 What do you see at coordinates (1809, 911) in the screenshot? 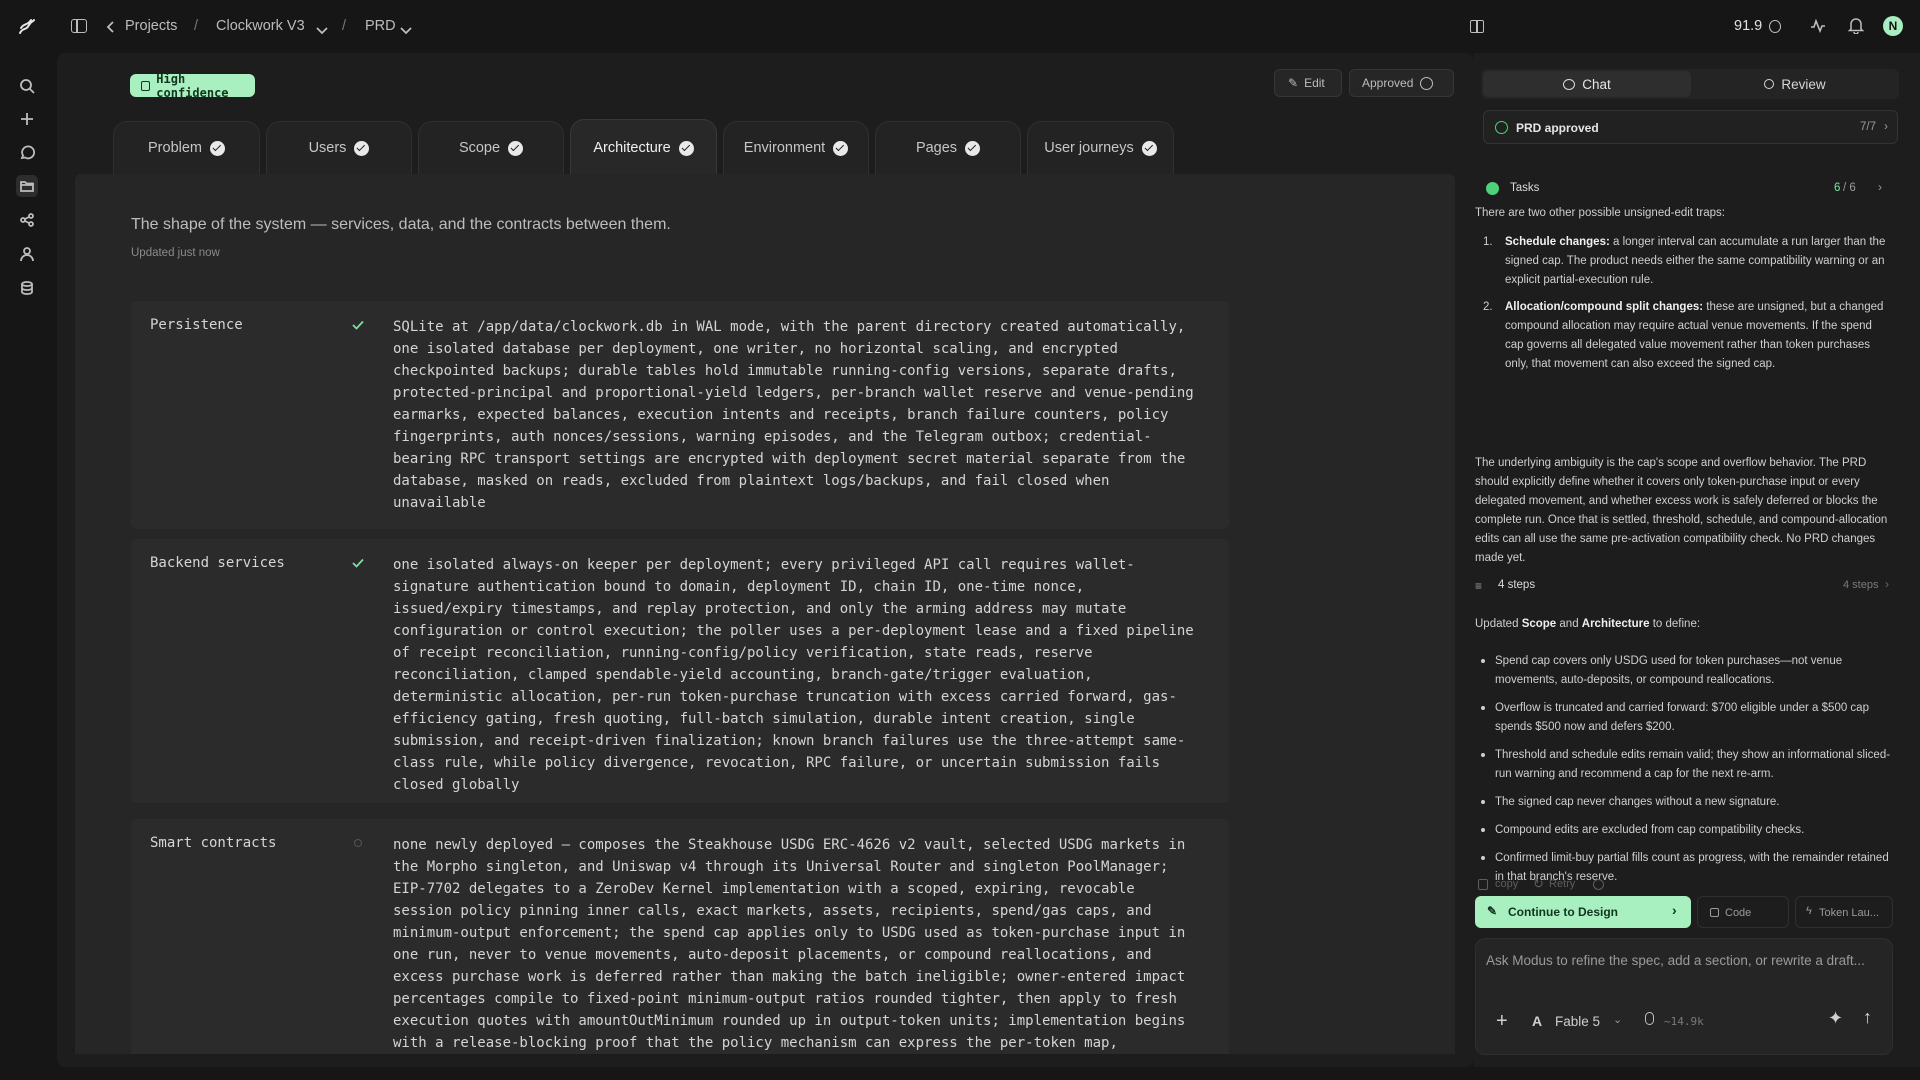
I see `bolt-icon: ϟ` at bounding box center [1809, 911].